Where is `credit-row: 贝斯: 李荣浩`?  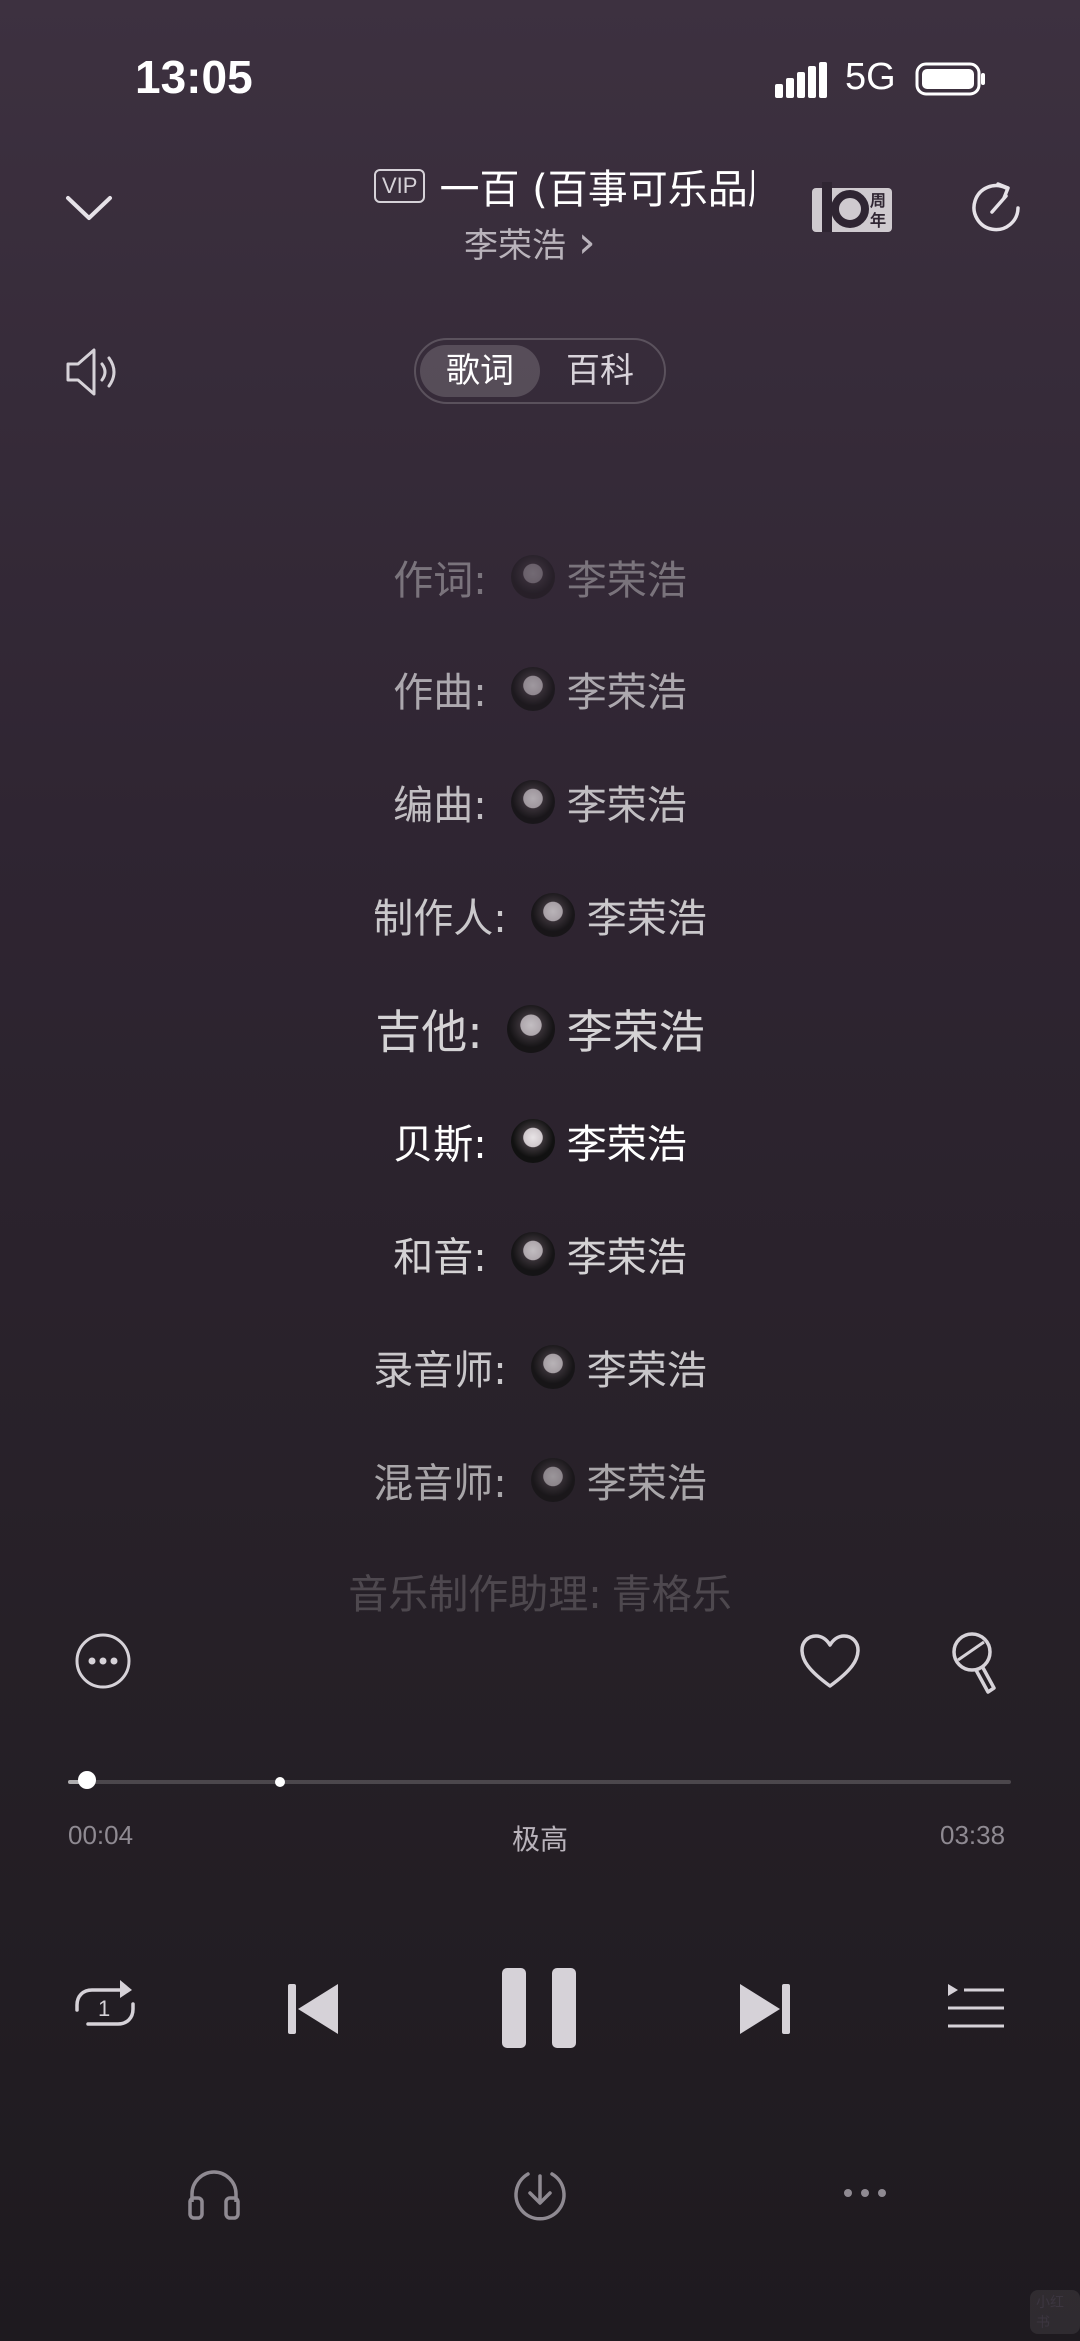
credit-row: 贝斯: 李荣浩 is located at coordinates (540, 1141).